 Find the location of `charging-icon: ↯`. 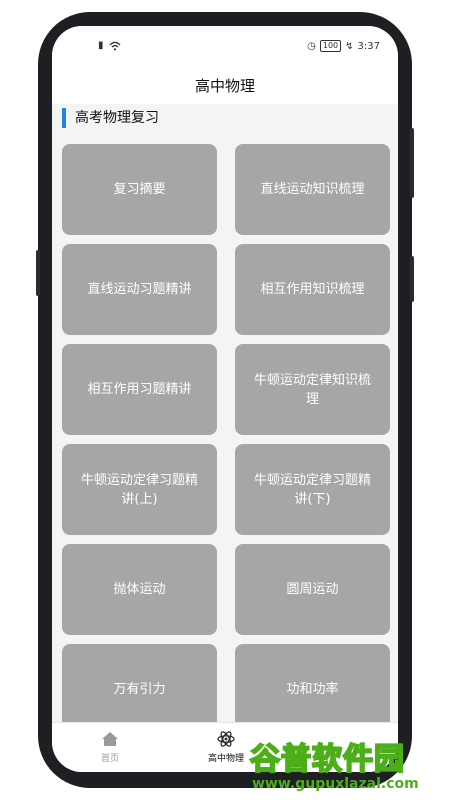

charging-icon: ↯ is located at coordinates (349, 46).